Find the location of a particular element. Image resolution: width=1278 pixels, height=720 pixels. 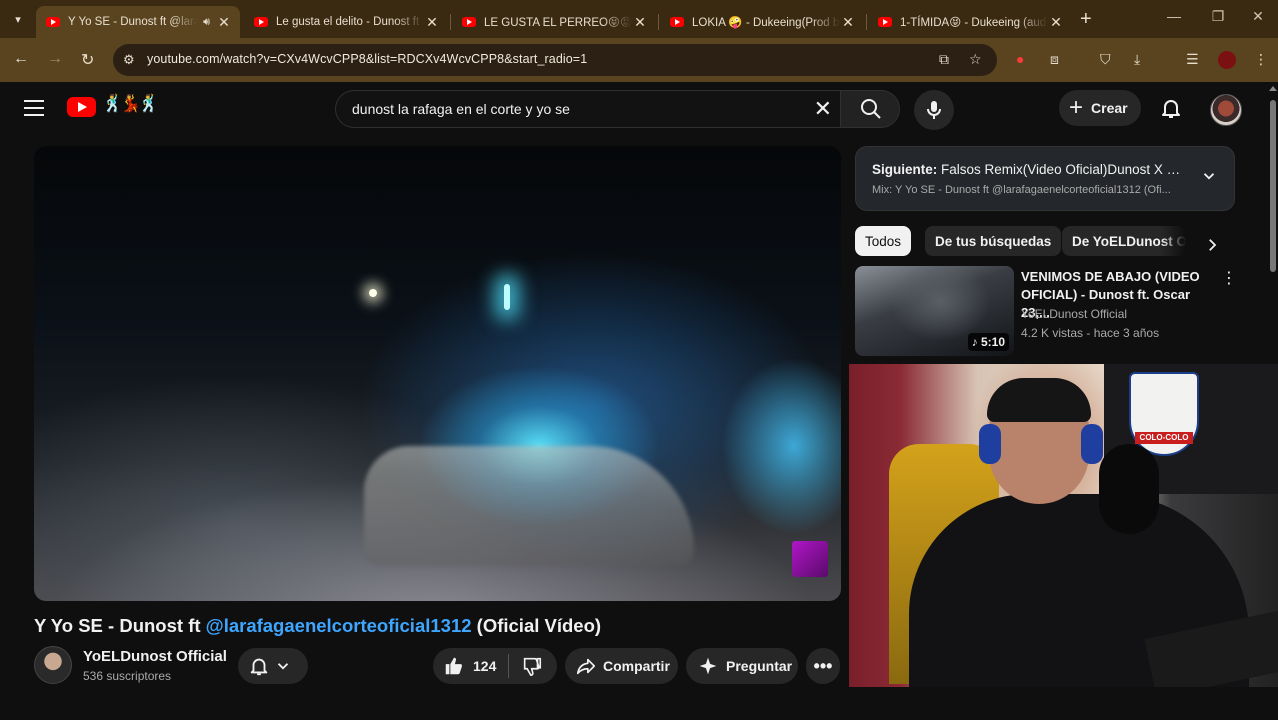

browser-tab-5: 1-TÍMIDA😝 - Dukeeing (audio ✕ is located at coordinates (970, 22).